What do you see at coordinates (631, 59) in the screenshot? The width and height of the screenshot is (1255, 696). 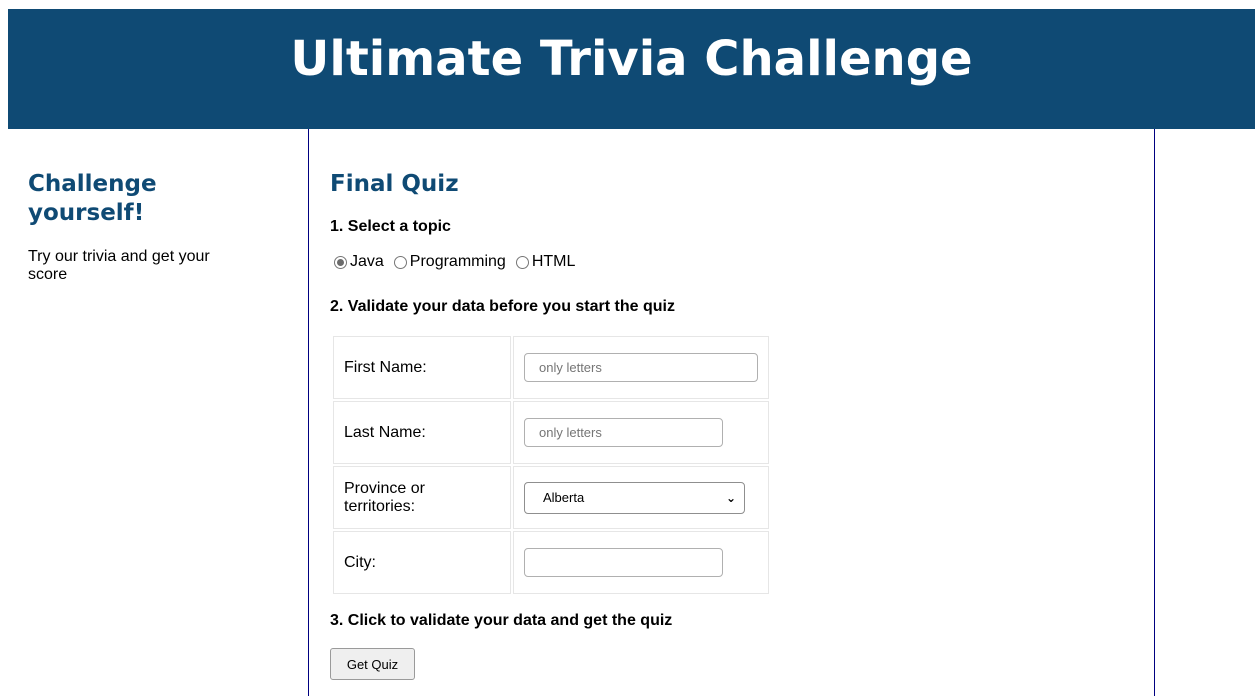 I see `site-title: Ultimate Trivia Challenge` at bounding box center [631, 59].